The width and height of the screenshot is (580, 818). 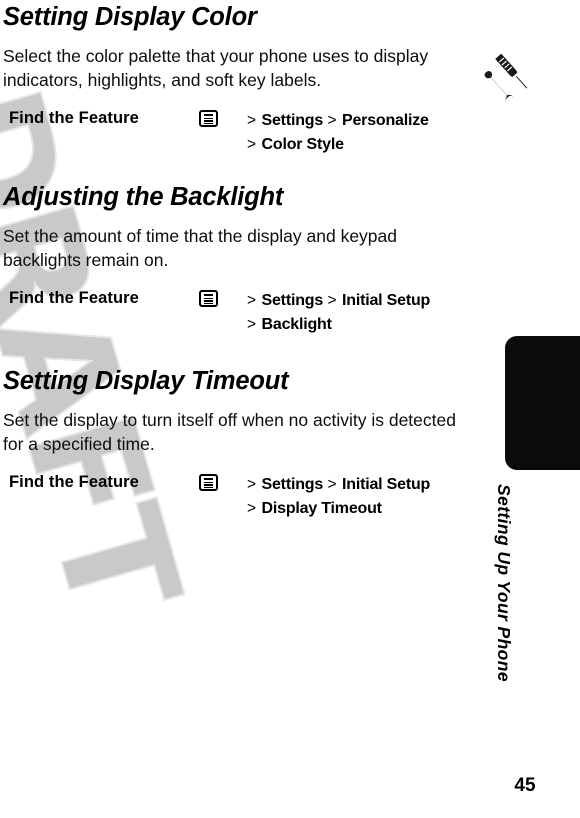 I want to click on page-title: Setting Display Timeout, so click(x=146, y=381).